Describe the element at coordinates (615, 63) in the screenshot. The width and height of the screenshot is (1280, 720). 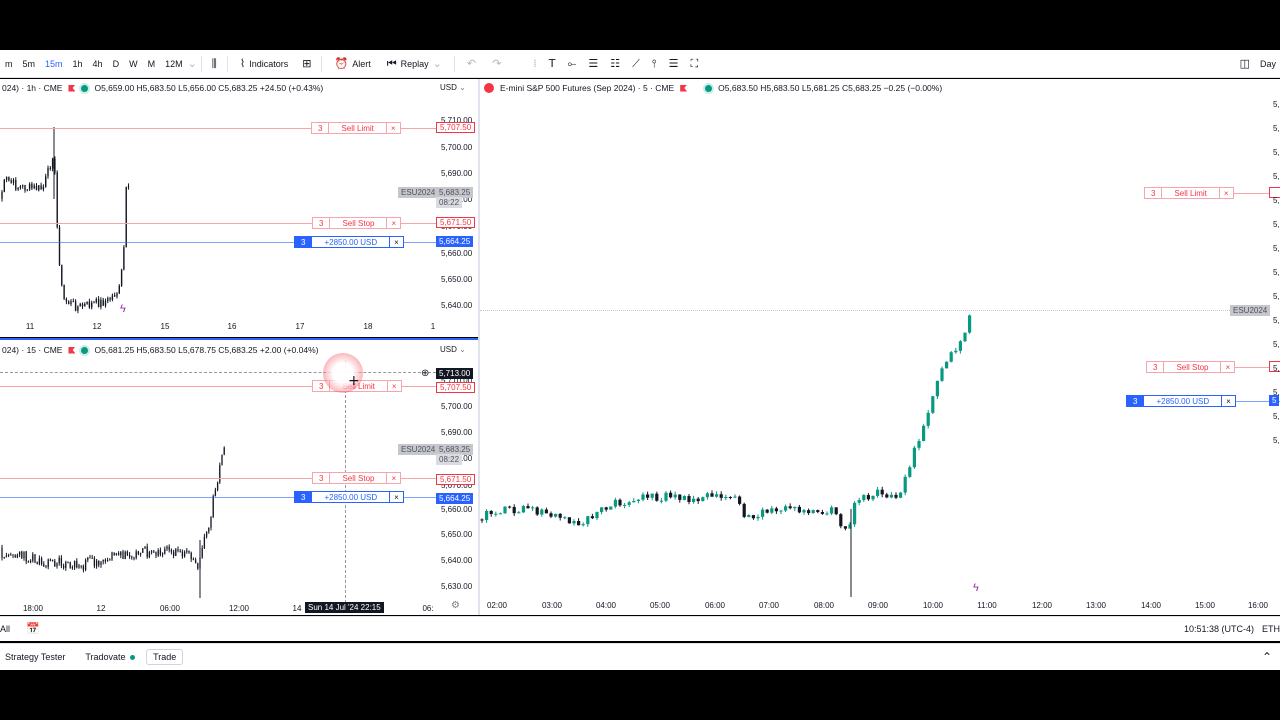
I see `pattern-tool-icon: ☷` at that location.